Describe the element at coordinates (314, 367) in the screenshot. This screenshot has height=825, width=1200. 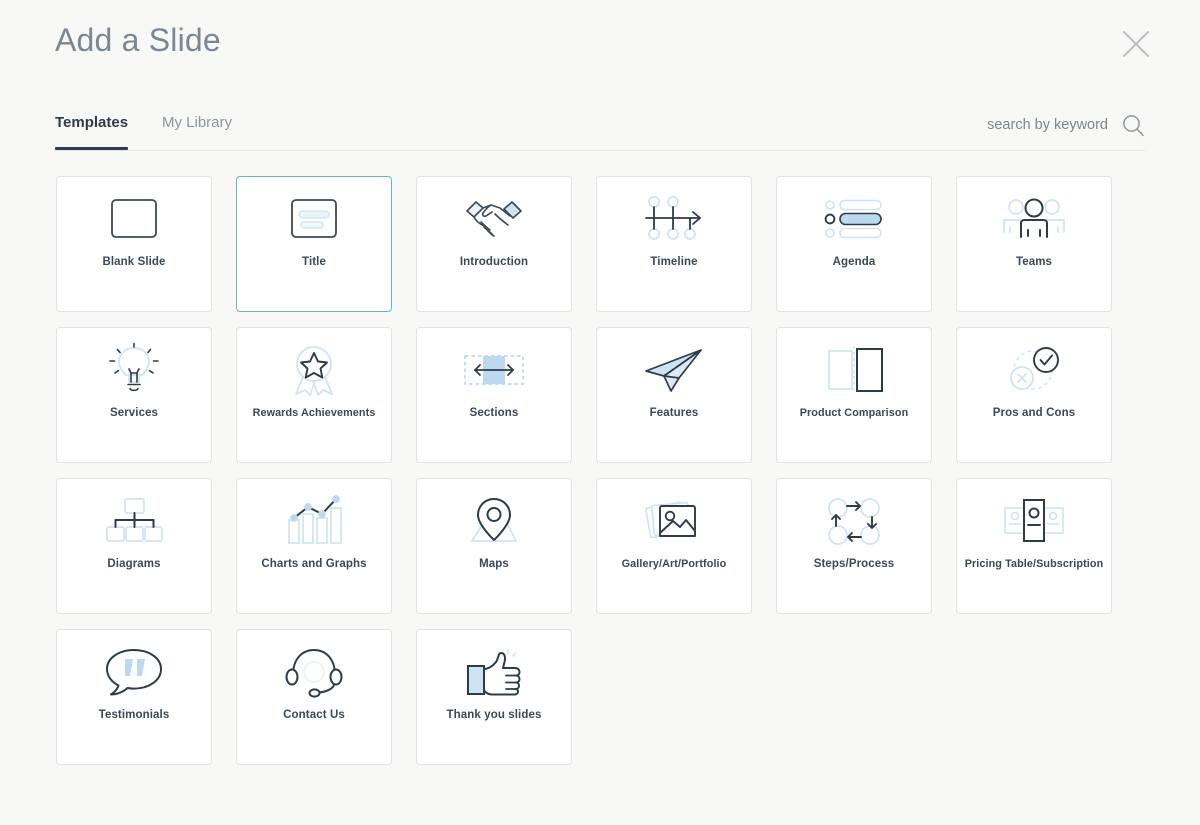
I see `award-ribbon-icon` at that location.